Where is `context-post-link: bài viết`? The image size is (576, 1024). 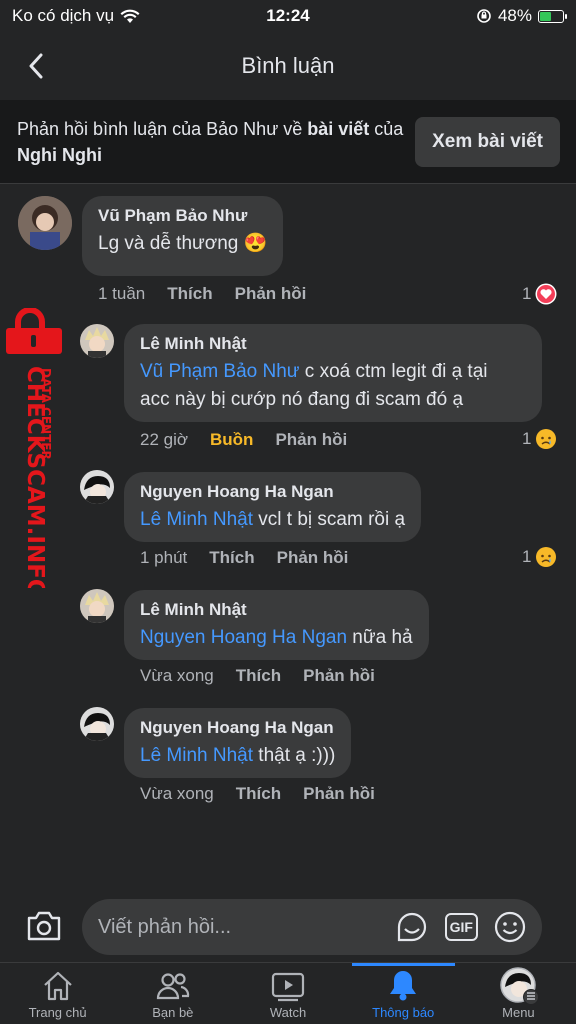 context-post-link: bài viết is located at coordinates (338, 129).